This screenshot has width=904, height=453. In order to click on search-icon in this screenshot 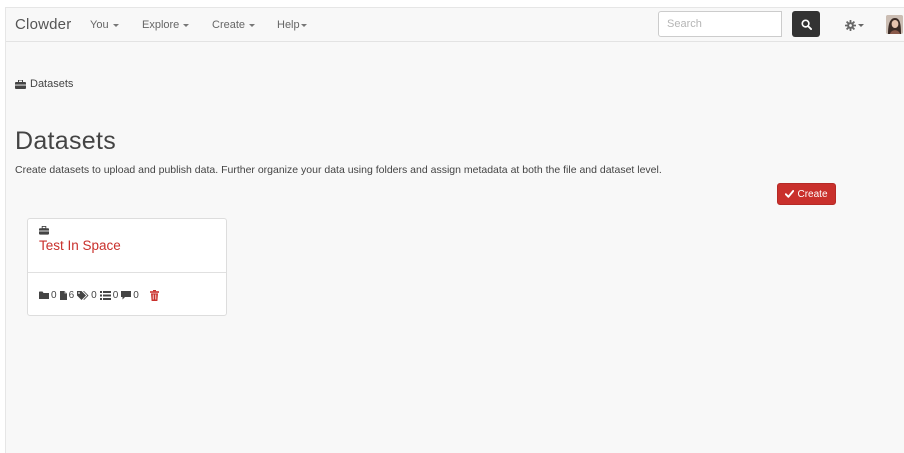, I will do `click(806, 24)`.